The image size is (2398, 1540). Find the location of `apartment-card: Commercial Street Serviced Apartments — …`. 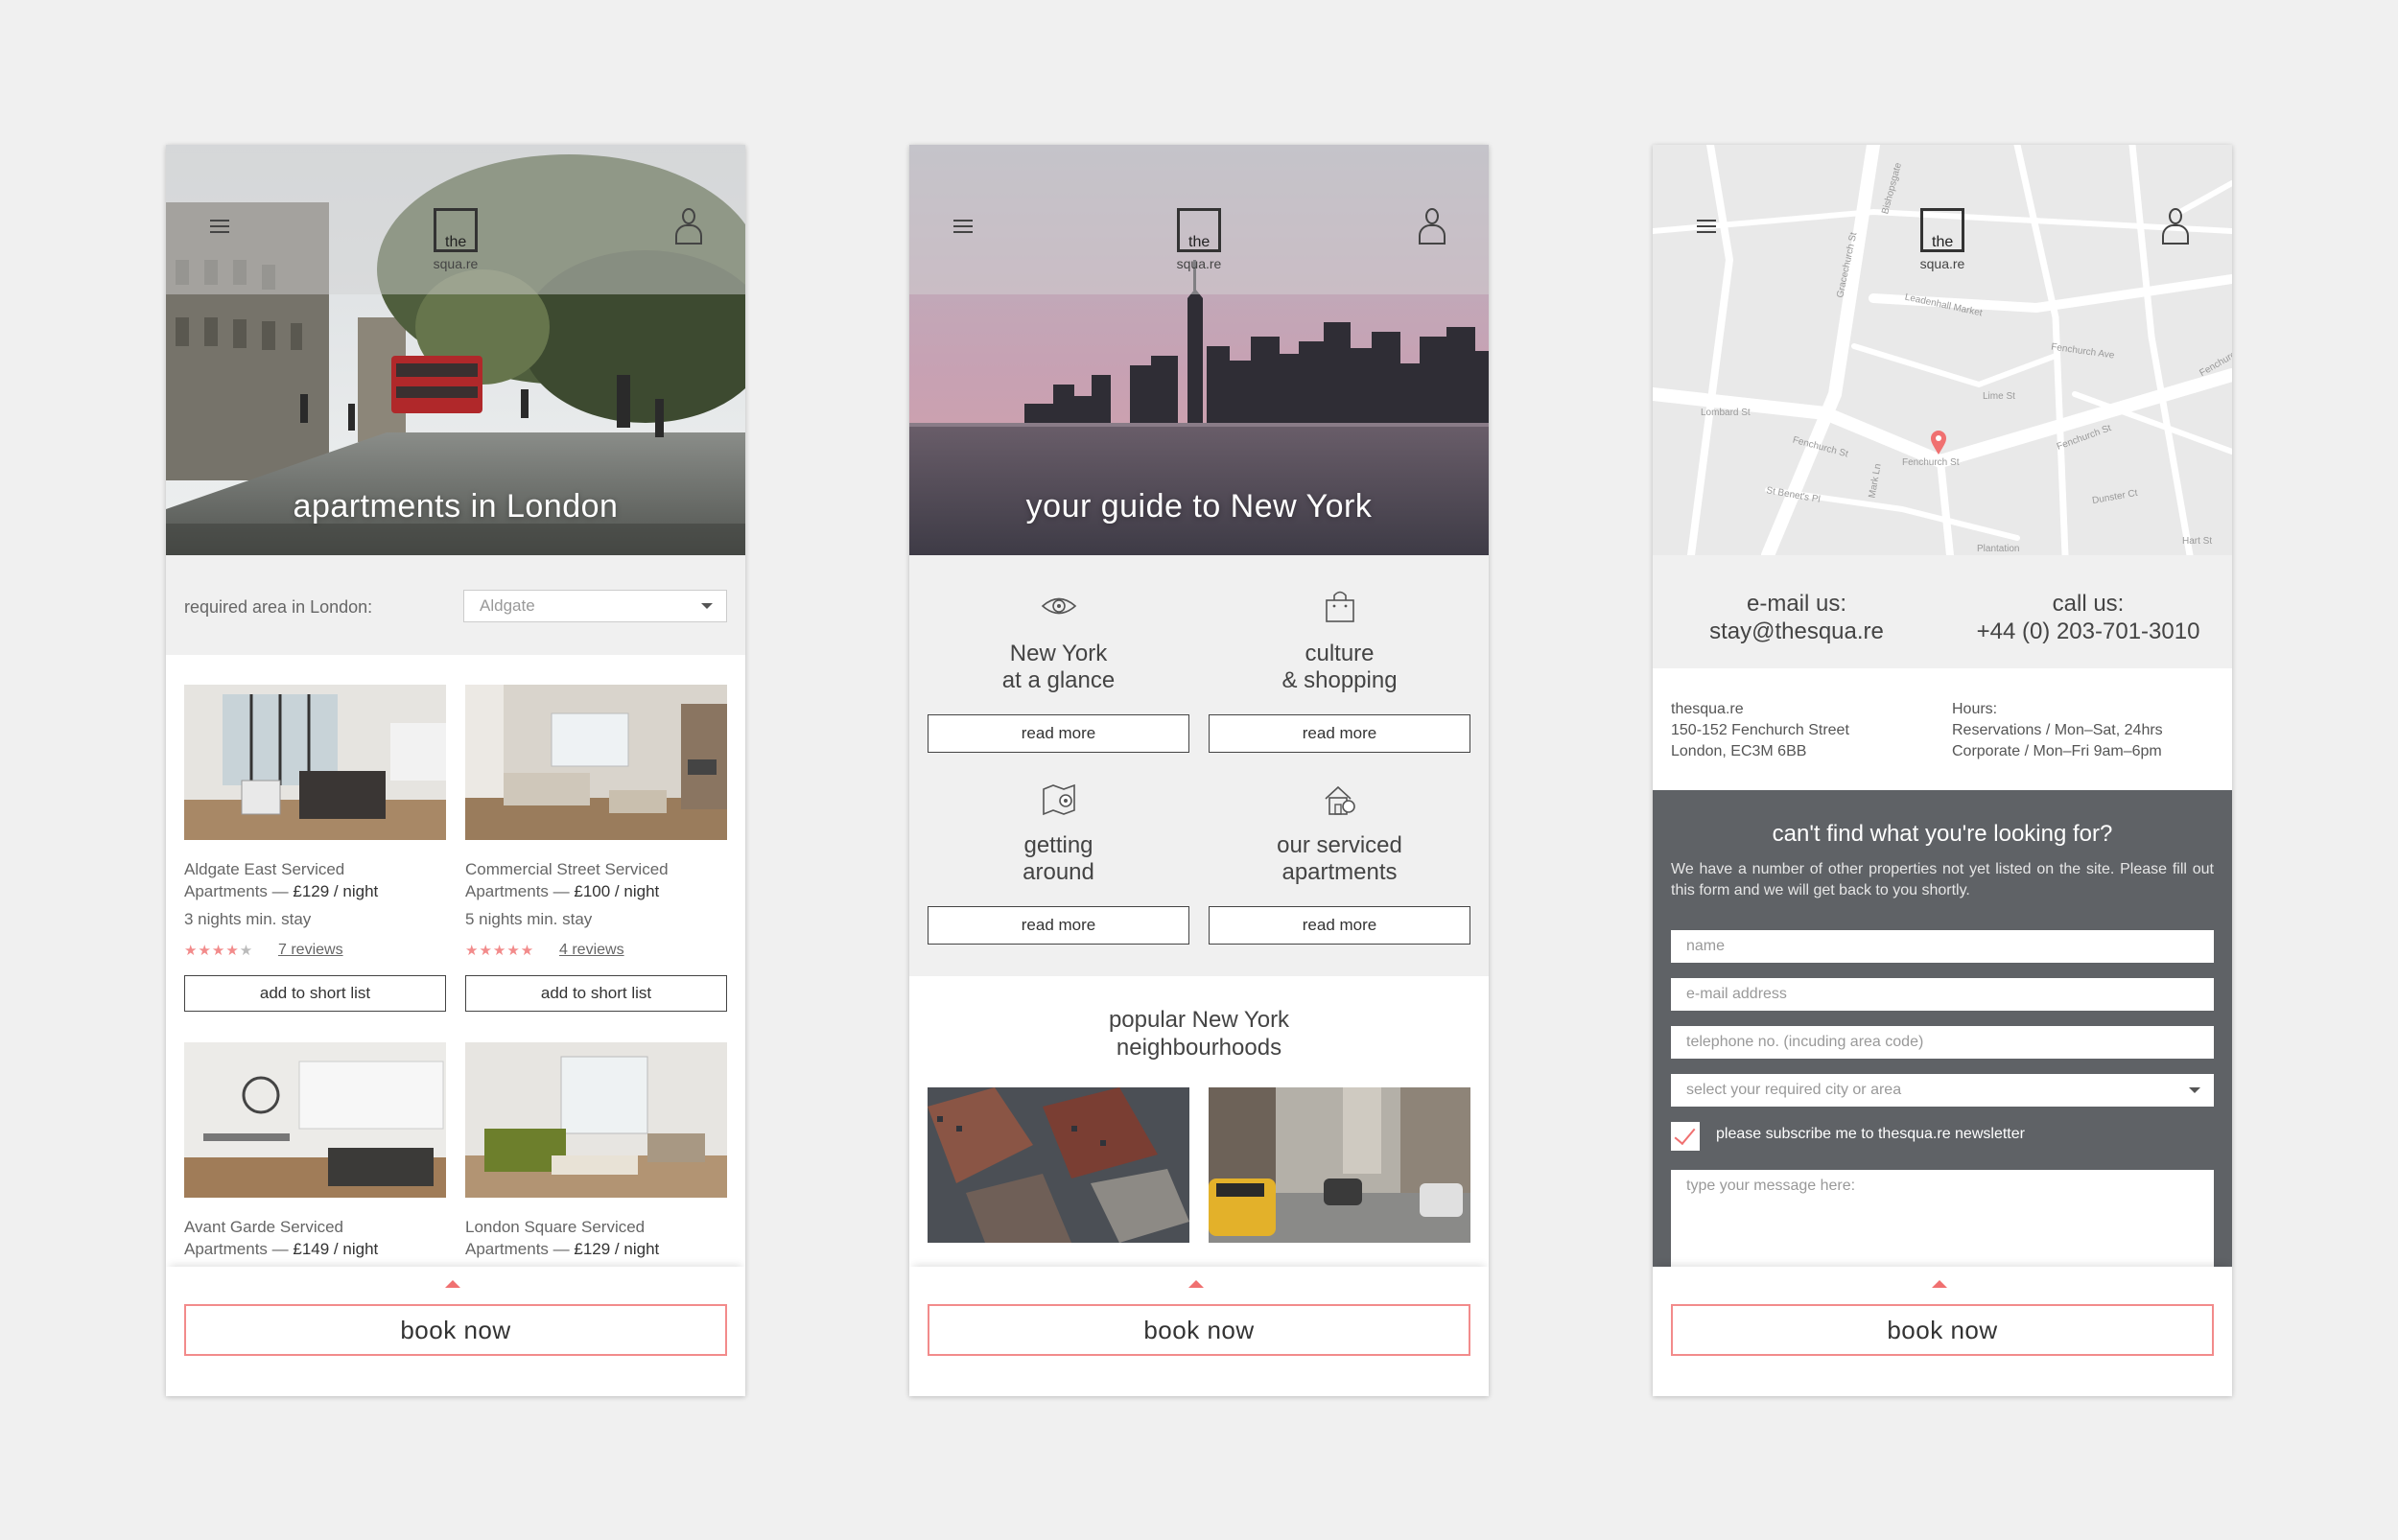

apartment-card: Commercial Street Serviced Apartments — … is located at coordinates (596, 850).